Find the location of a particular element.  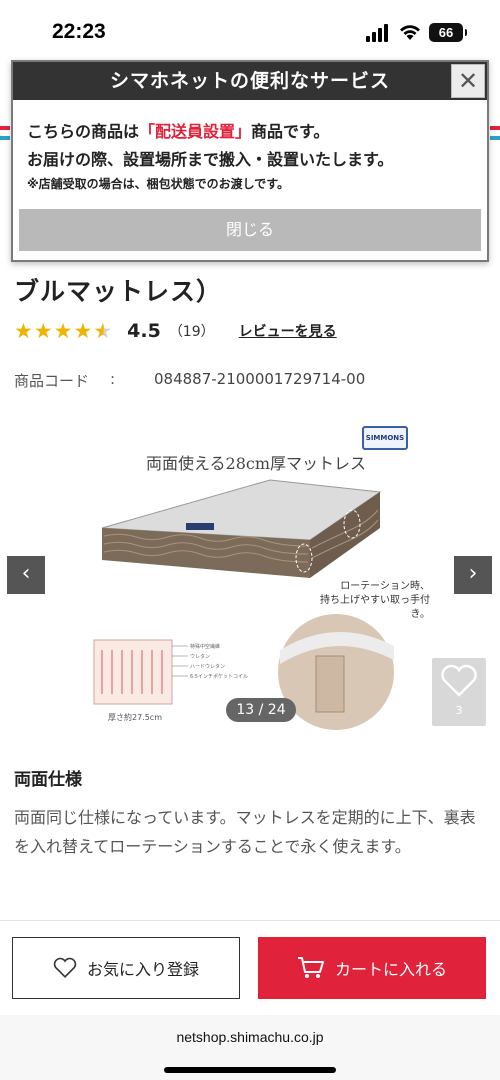

product-code-row: 商品コード : 084887-2100001729714-00 is located at coordinates (189, 380).